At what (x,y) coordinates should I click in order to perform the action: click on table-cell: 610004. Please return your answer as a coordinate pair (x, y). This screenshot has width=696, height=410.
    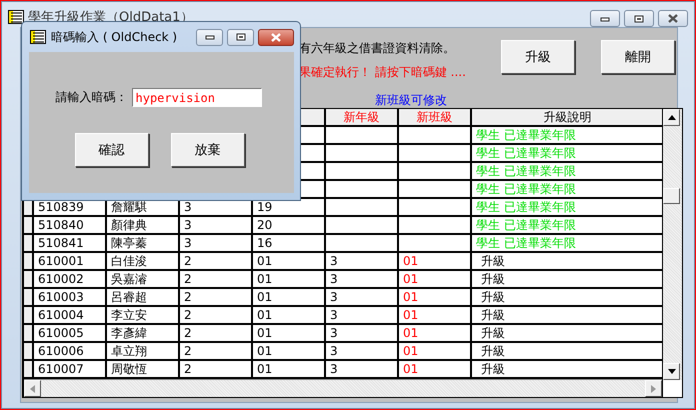
    Looking at the image, I should click on (70, 316).